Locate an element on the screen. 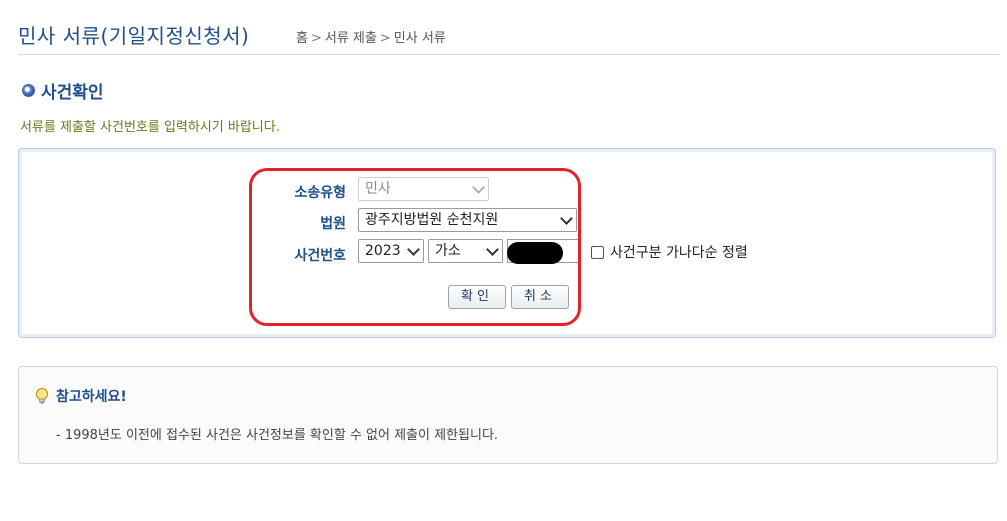 The height and width of the screenshot is (521, 1007). lawsuit-type-label: 소송유형 is located at coordinates (320, 193).